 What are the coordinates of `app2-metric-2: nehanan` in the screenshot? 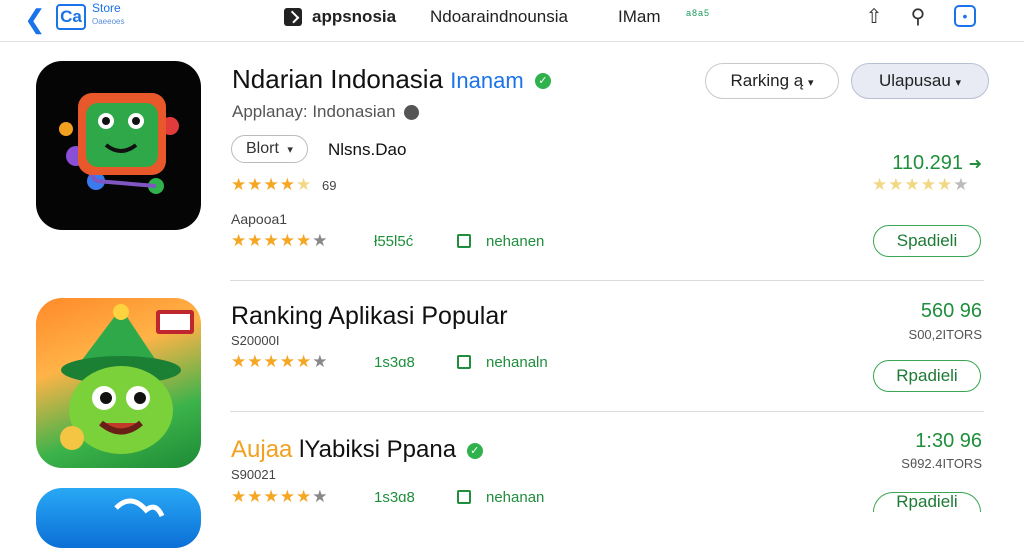 It's located at (515, 497).